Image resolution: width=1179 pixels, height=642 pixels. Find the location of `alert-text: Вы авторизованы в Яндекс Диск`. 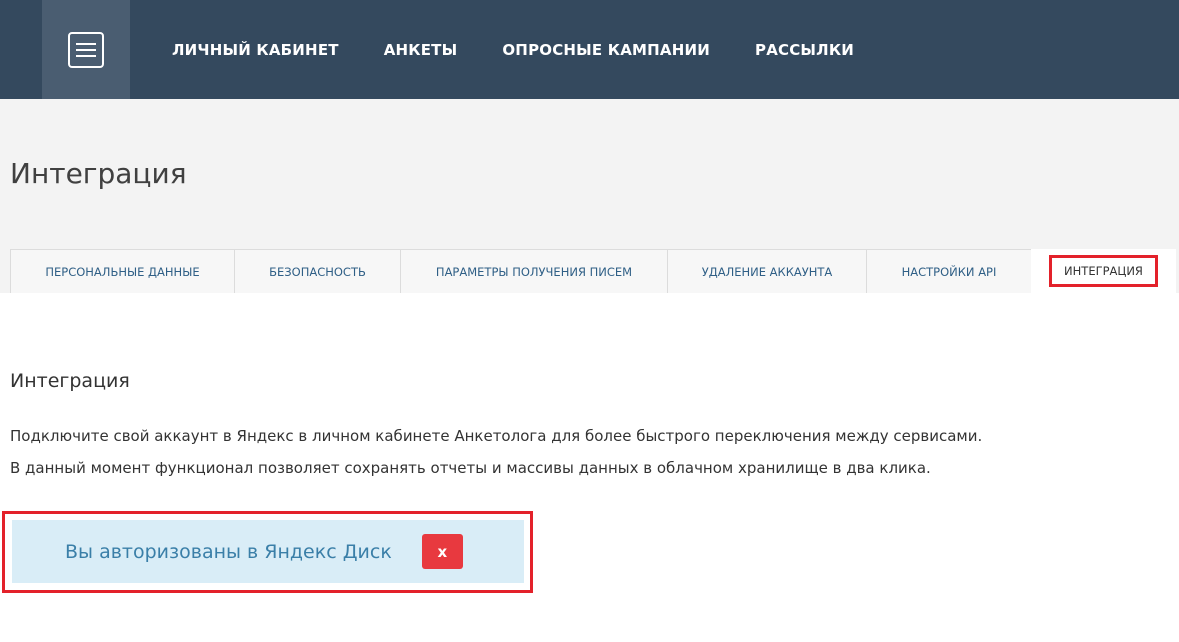

alert-text: Вы авторизованы в Яндекс Диск is located at coordinates (228, 551).